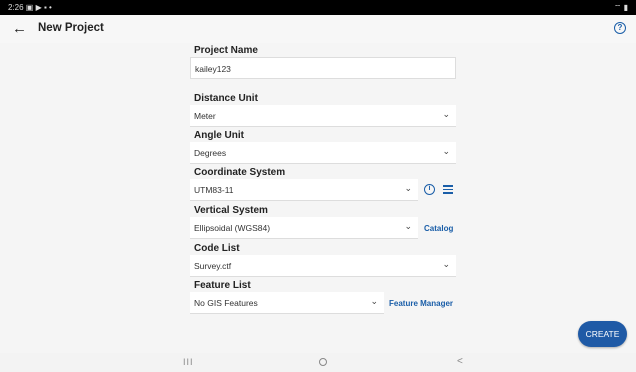 This screenshot has width=636, height=372. Describe the element at coordinates (460, 361) in the screenshot. I see `nav-back-icon: <` at that location.